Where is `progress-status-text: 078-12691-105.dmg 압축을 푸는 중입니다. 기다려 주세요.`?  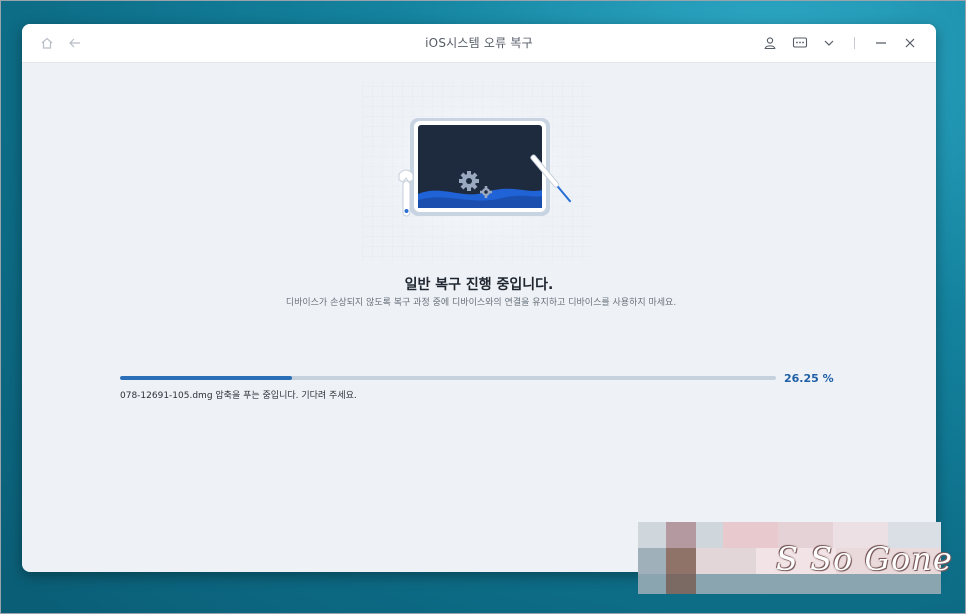
progress-status-text: 078-12691-105.dmg 압축을 푸는 중입니다. 기다려 주세요. is located at coordinates (238, 396).